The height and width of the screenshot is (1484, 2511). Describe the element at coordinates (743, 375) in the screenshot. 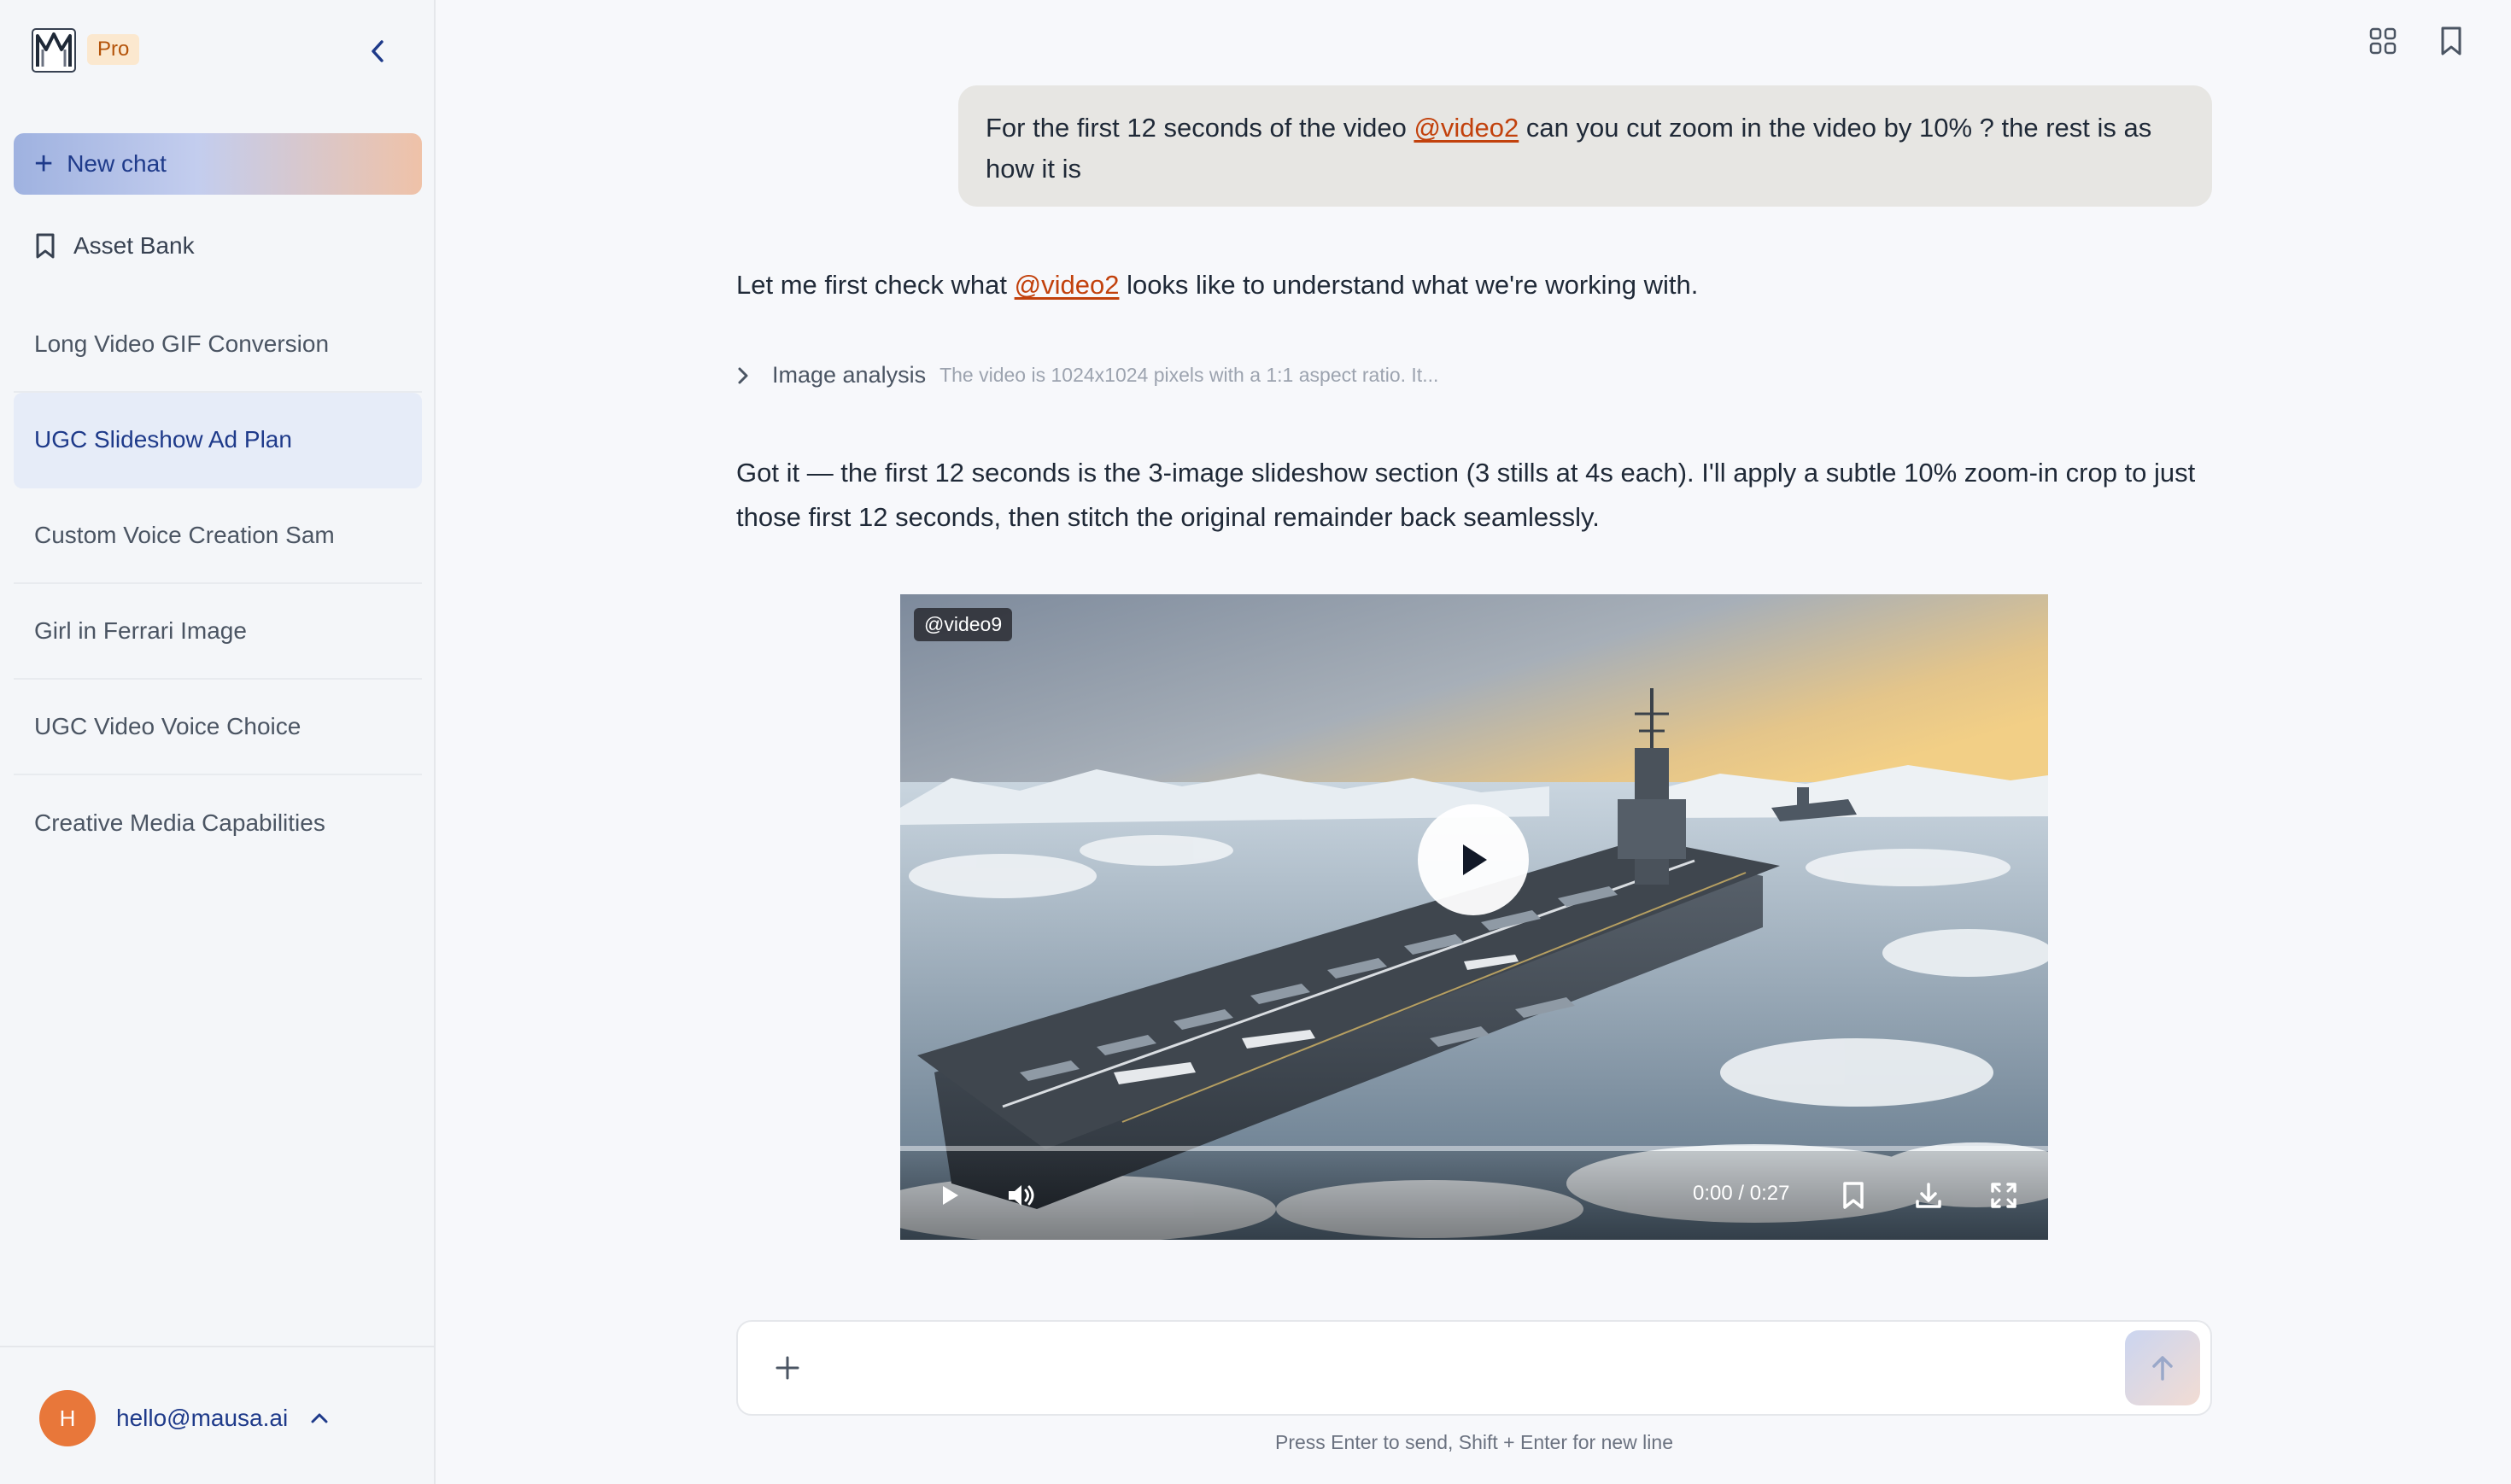

I see `chevron-right-icon` at that location.